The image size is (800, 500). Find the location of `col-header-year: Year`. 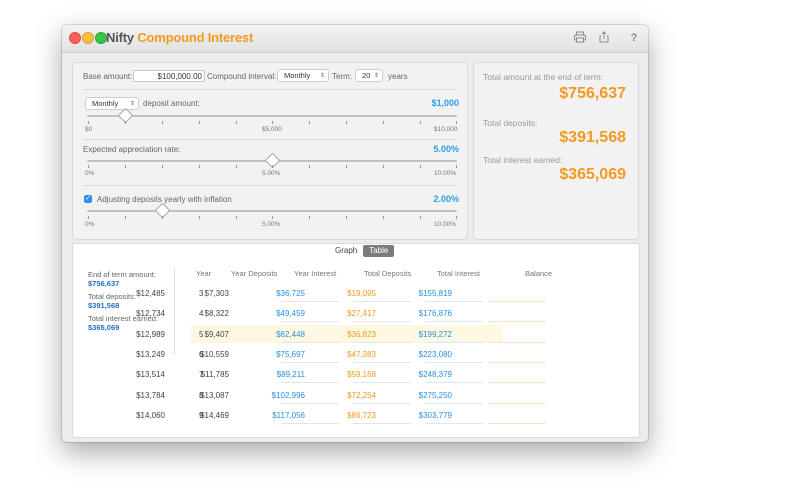

col-header-year: Year is located at coordinates (204, 273).